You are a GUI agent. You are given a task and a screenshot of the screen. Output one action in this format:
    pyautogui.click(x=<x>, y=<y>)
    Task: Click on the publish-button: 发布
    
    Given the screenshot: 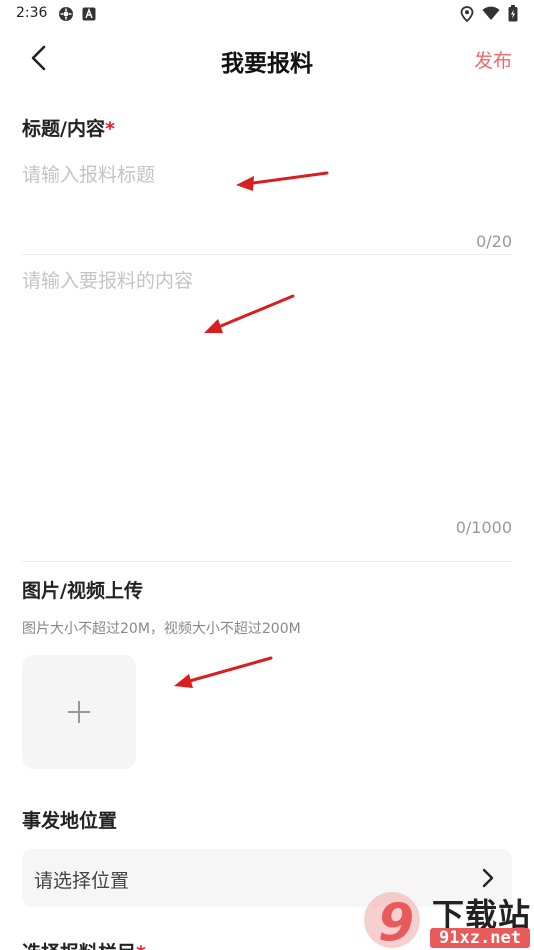 What is the action you would take?
    pyautogui.click(x=493, y=59)
    